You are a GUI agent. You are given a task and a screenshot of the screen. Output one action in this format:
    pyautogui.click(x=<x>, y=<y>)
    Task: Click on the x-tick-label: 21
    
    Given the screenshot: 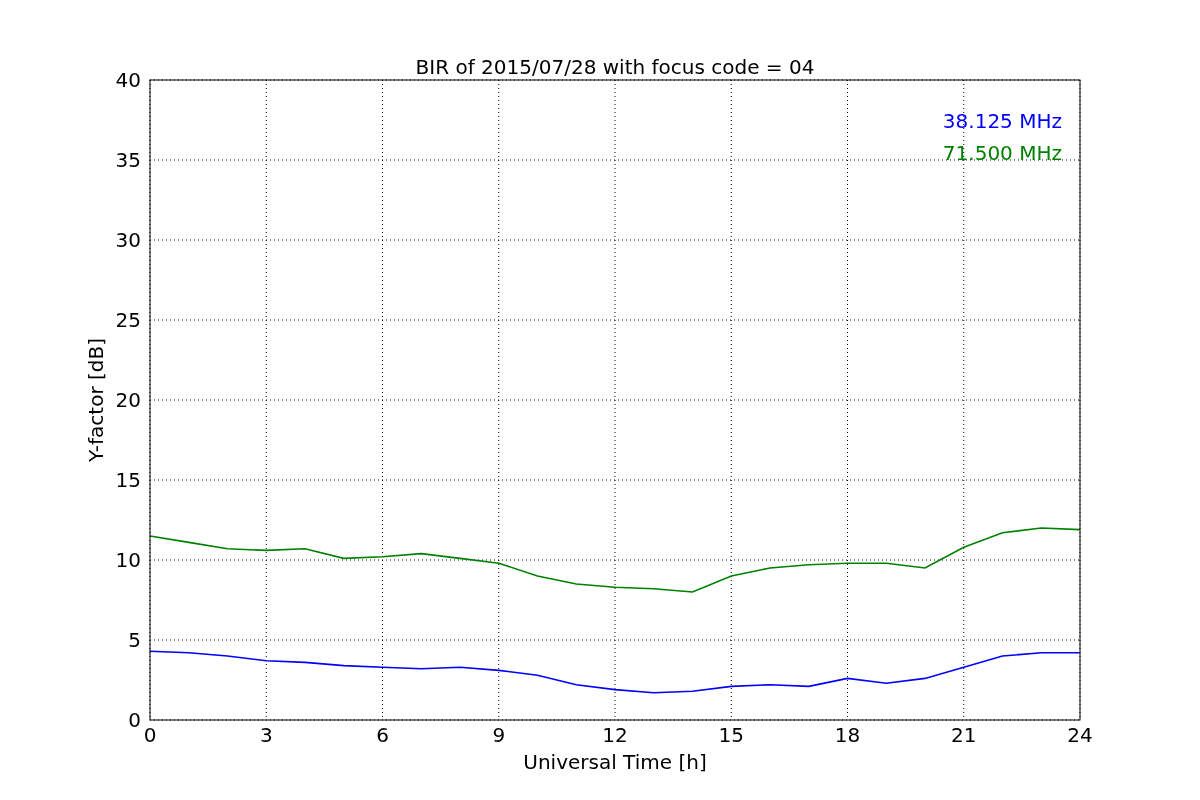 What is the action you would take?
    pyautogui.click(x=964, y=735)
    